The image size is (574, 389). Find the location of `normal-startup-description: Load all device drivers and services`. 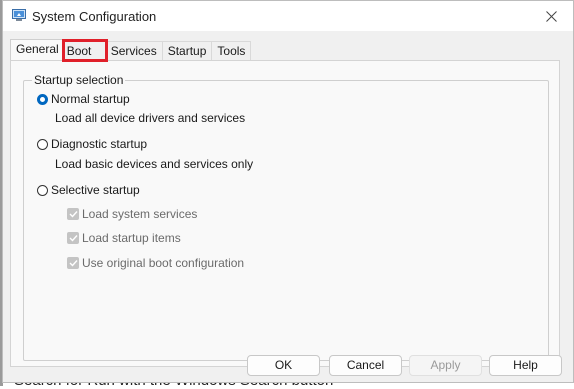

normal-startup-description: Load all device drivers and services is located at coordinates (150, 118).